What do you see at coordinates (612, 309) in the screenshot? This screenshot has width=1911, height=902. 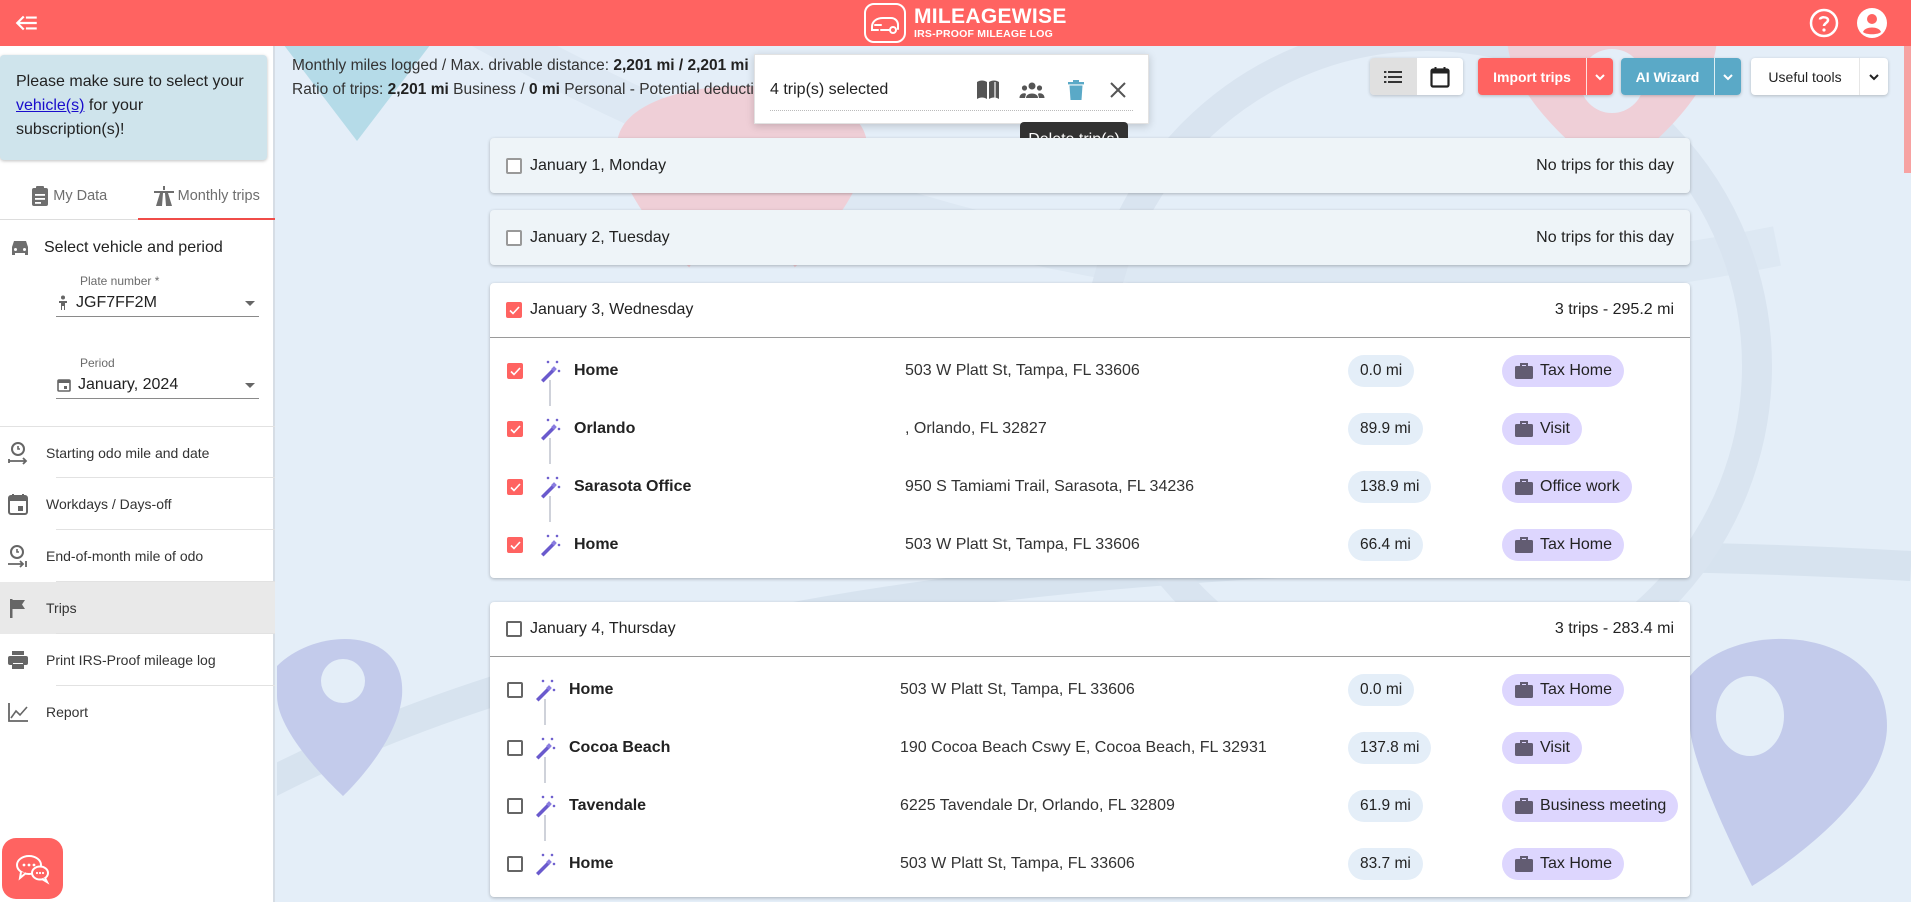 I see `day-title: January 3, Wednesday` at bounding box center [612, 309].